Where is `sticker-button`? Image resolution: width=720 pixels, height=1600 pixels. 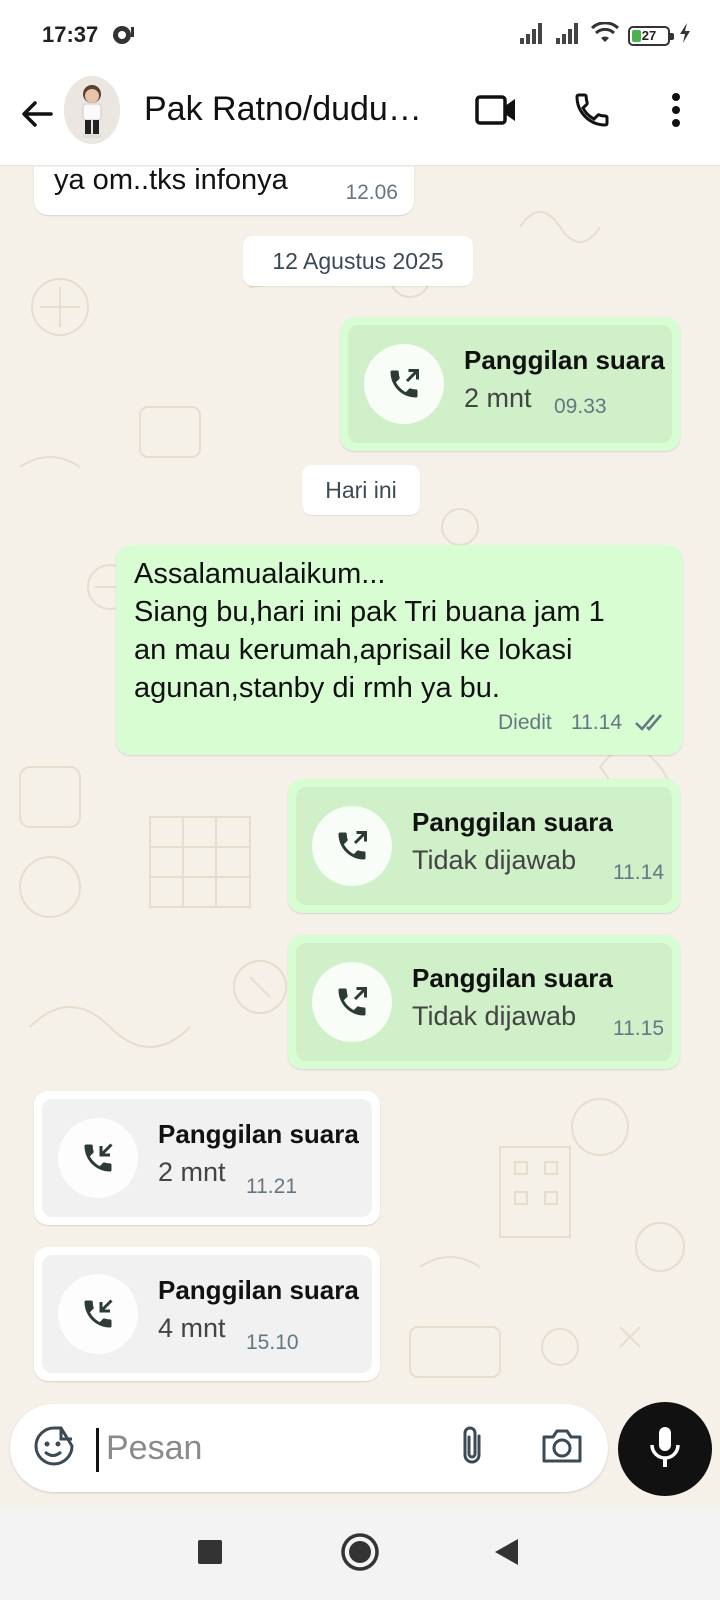 sticker-button is located at coordinates (54, 1448).